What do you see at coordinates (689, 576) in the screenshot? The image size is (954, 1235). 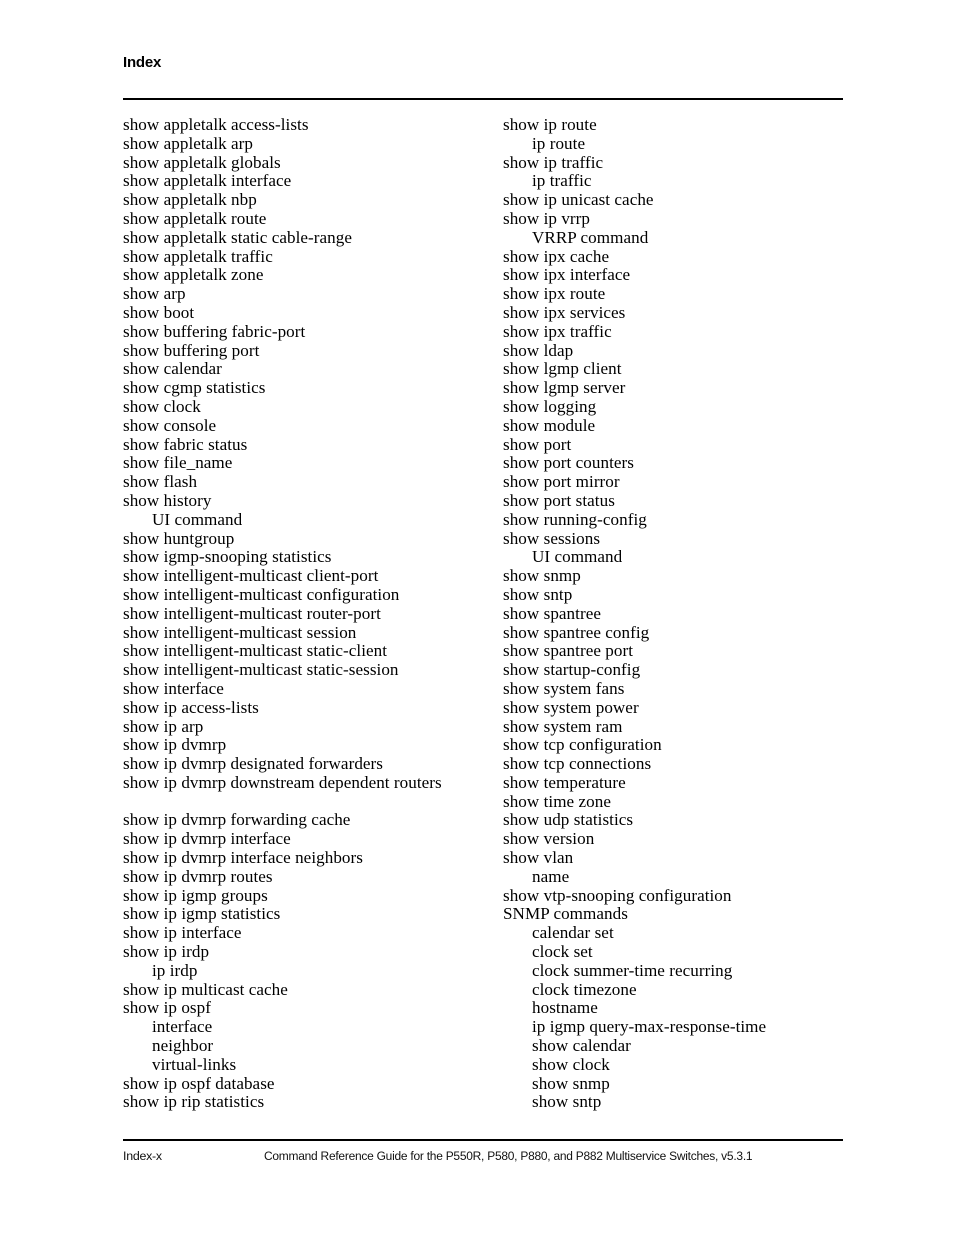 I see `index-entry: show snmp` at bounding box center [689, 576].